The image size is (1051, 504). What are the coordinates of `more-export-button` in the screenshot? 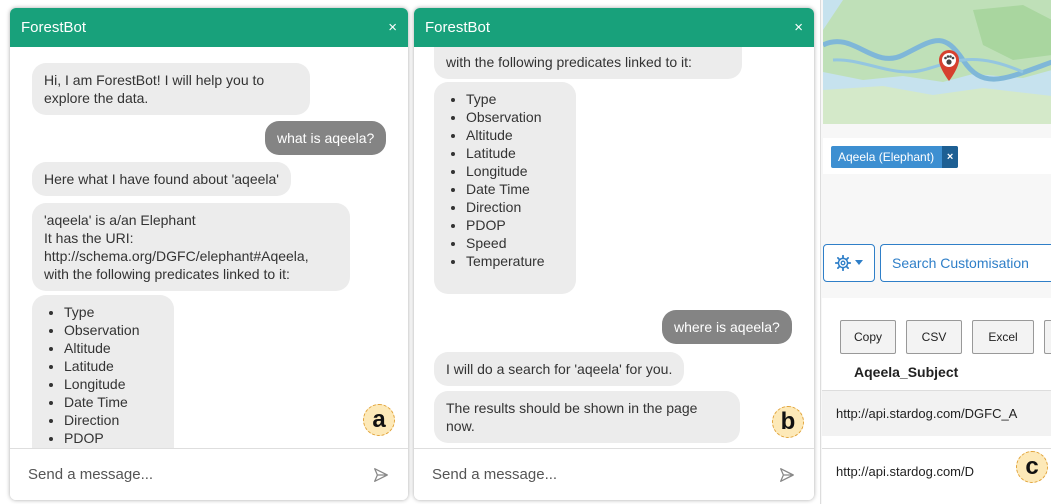 It's located at (1047, 337).